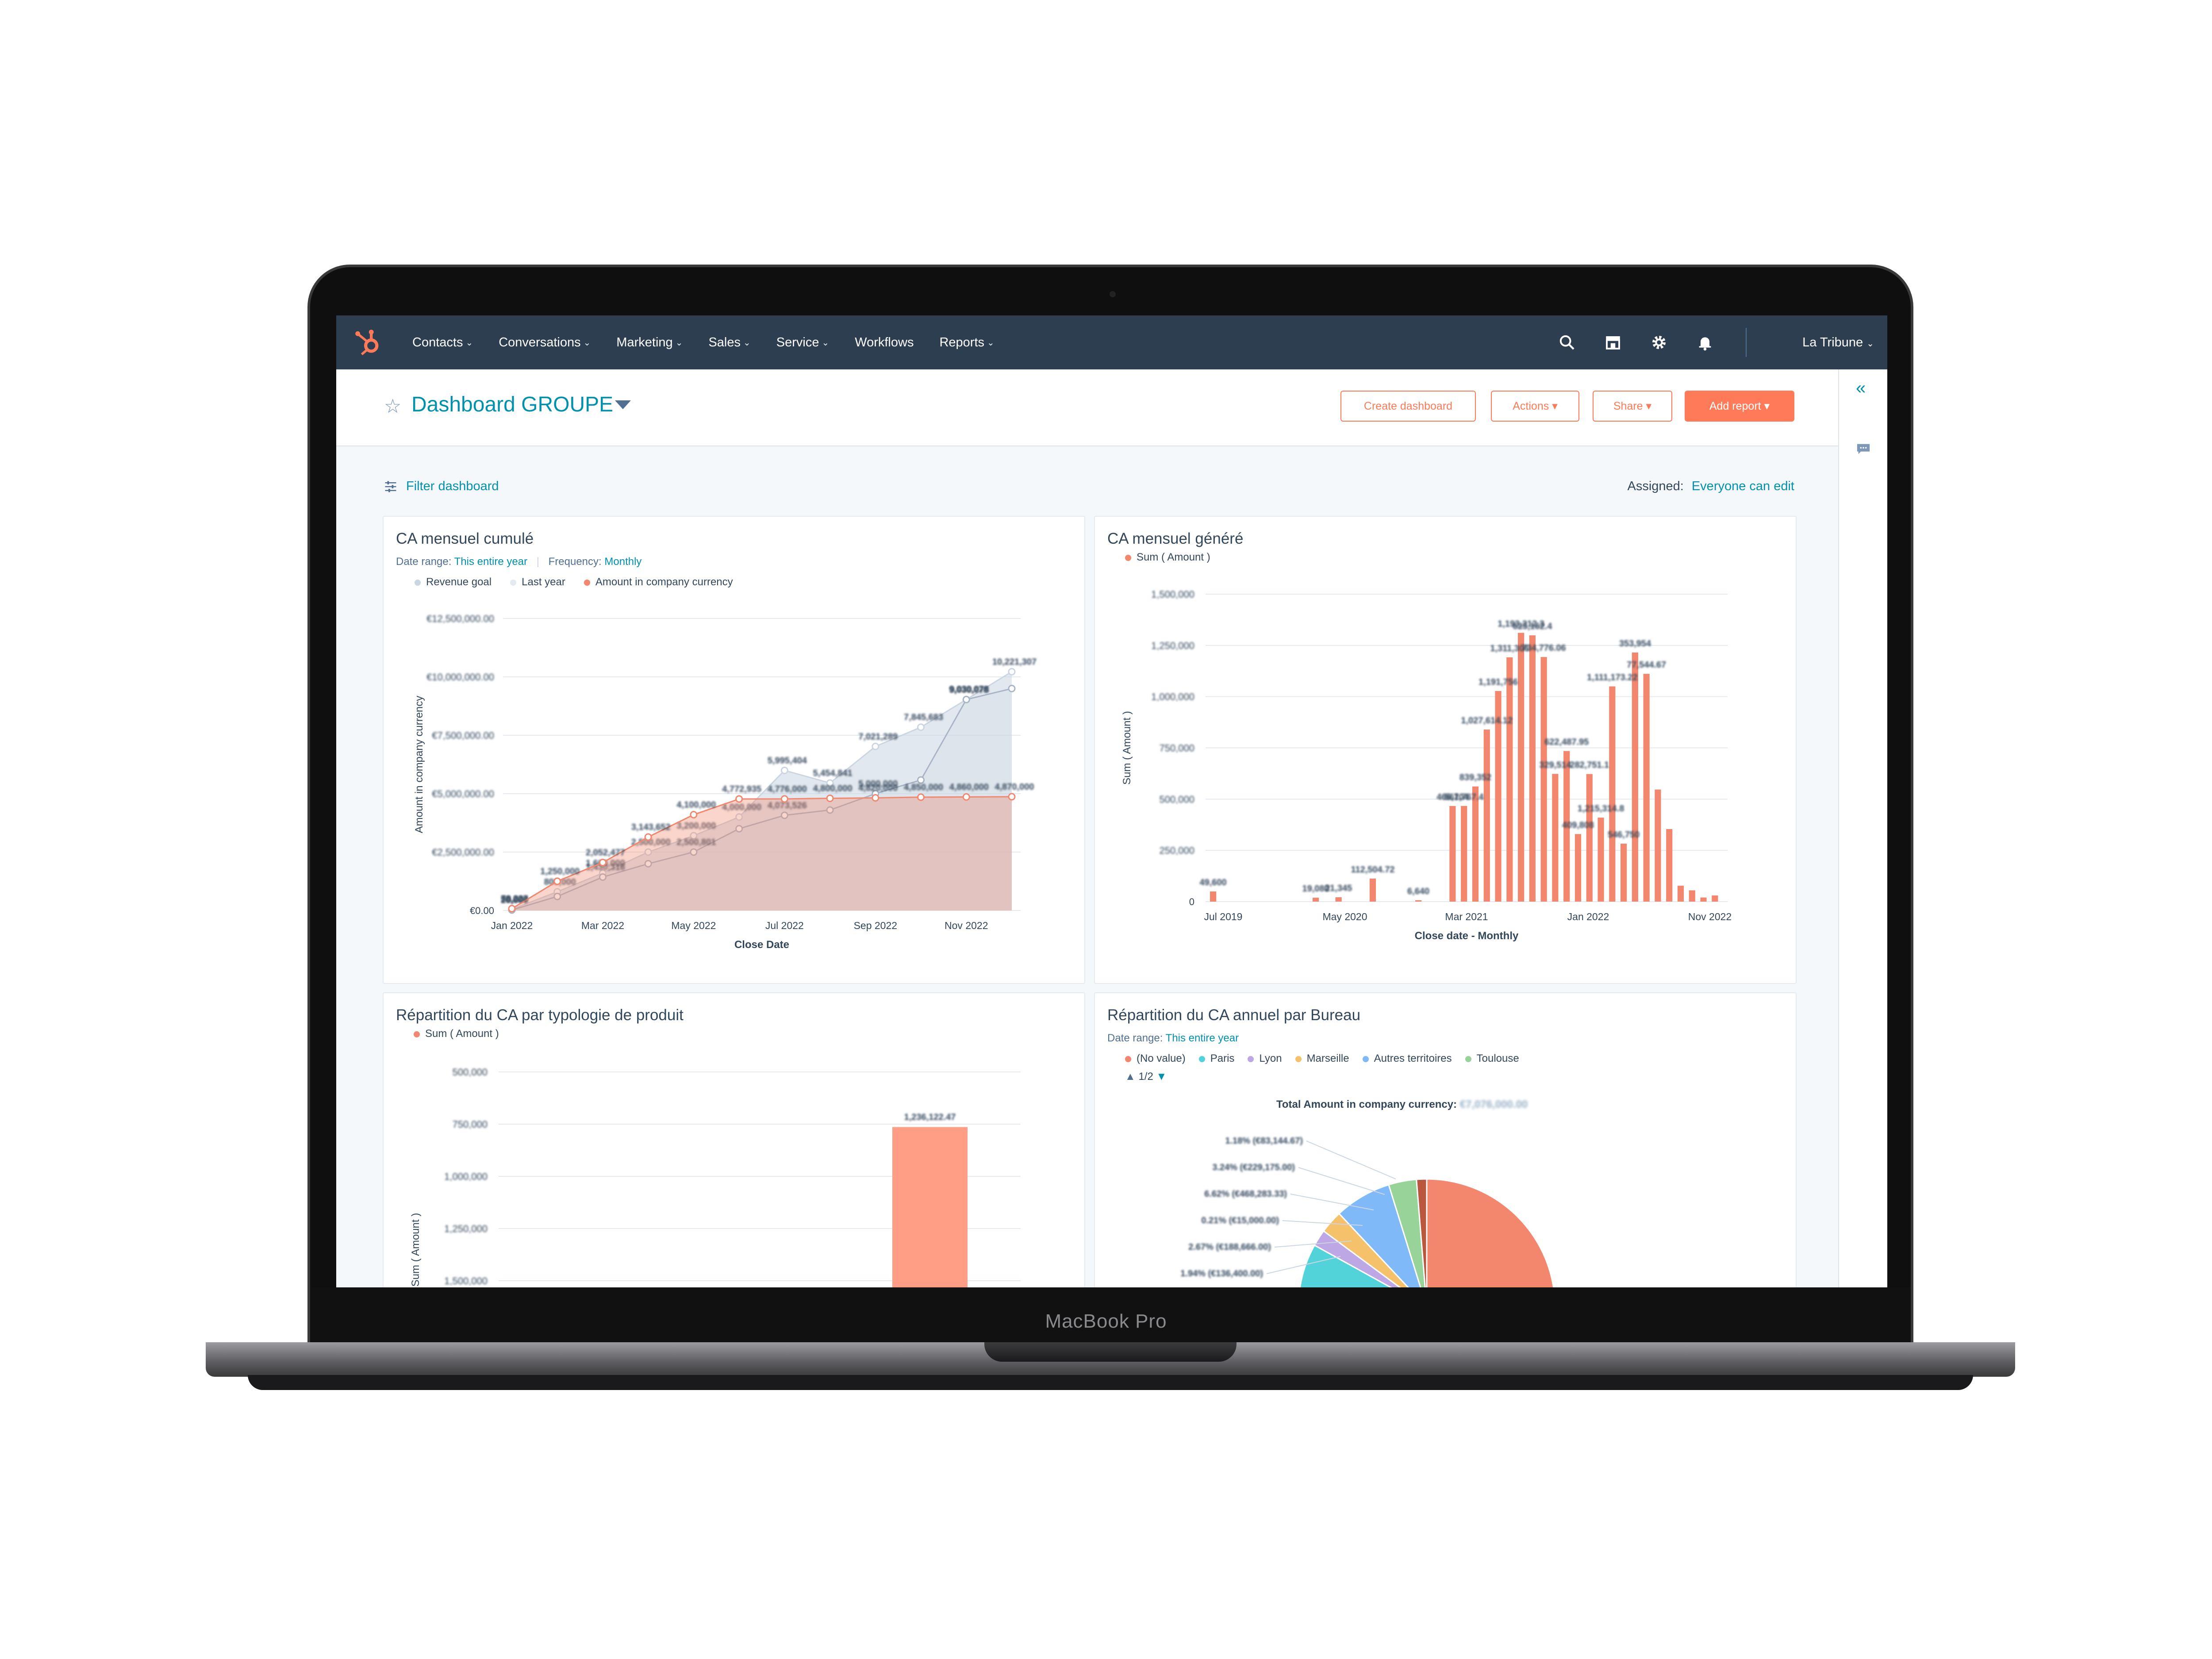  What do you see at coordinates (1567, 343) in the screenshot?
I see `search-icon` at bounding box center [1567, 343].